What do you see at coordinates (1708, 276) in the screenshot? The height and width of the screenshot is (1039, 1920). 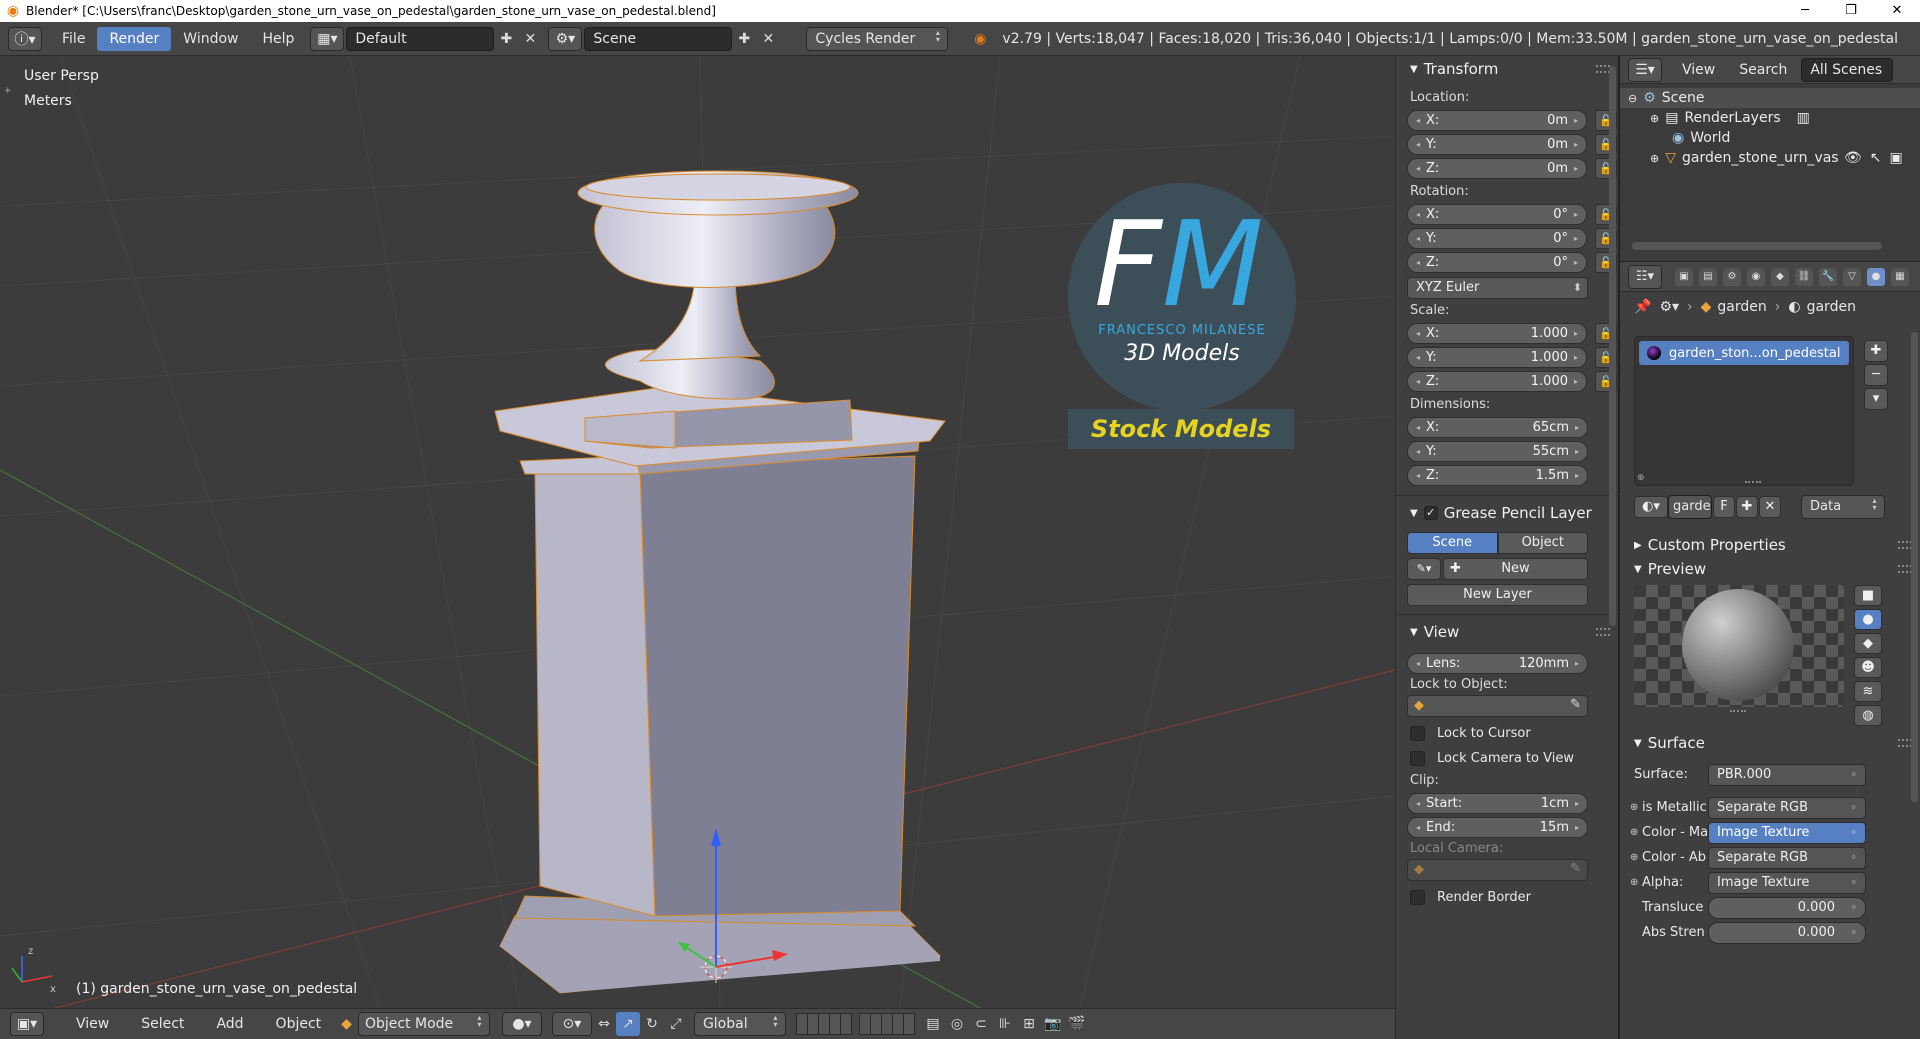 I see `render-layers-tab-icon: ▤` at bounding box center [1708, 276].